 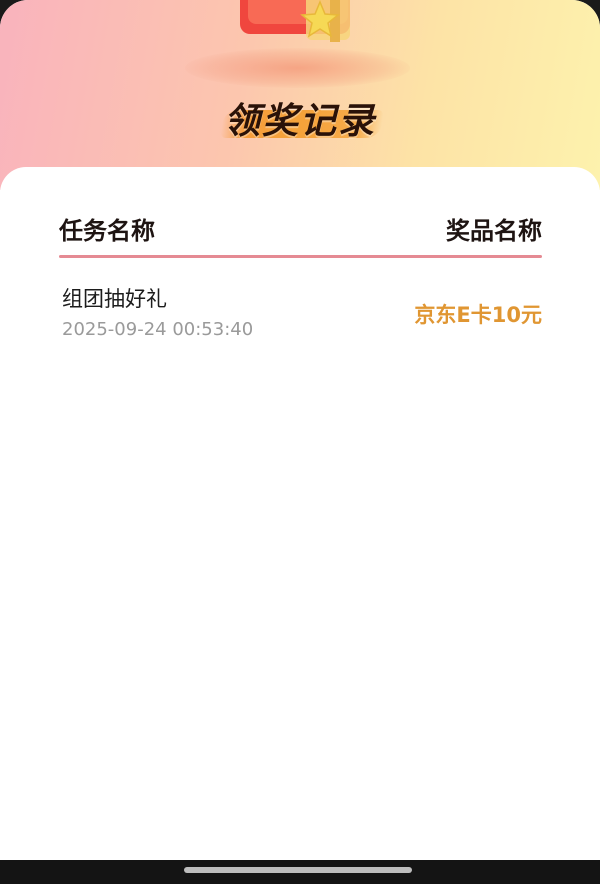 What do you see at coordinates (300, 256) in the screenshot?
I see `header-divider` at bounding box center [300, 256].